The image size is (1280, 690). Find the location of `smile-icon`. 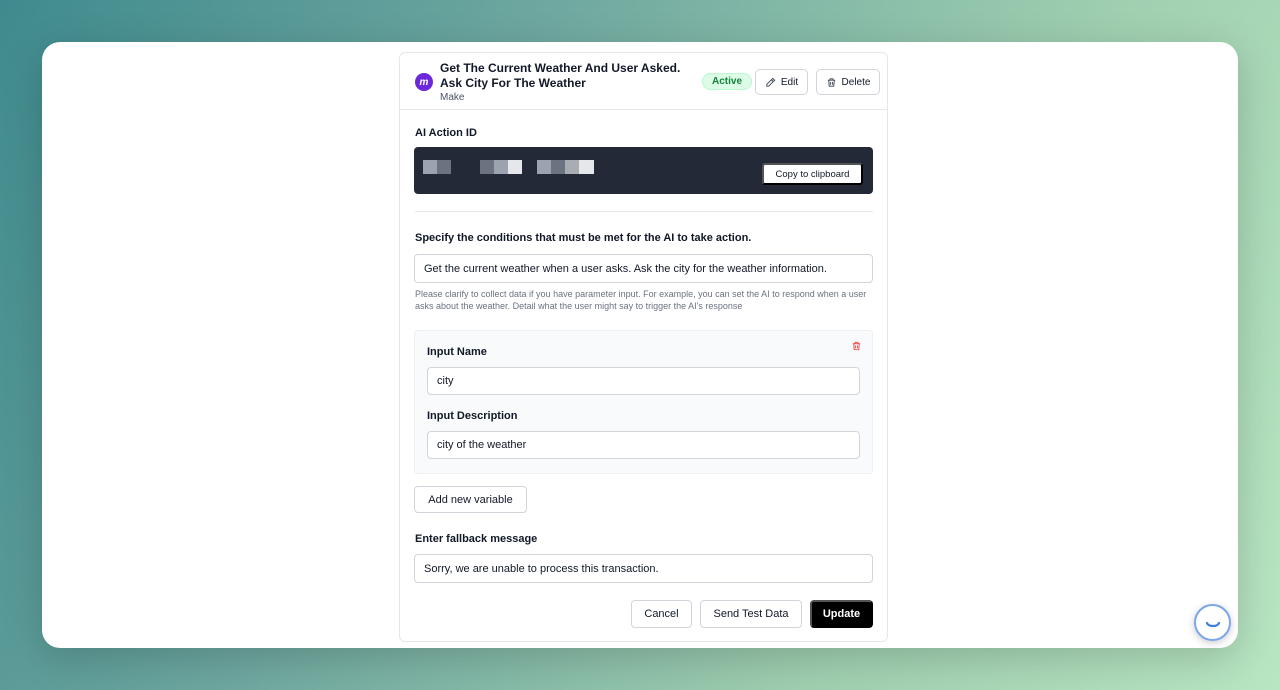

smile-icon is located at coordinates (1212, 624).